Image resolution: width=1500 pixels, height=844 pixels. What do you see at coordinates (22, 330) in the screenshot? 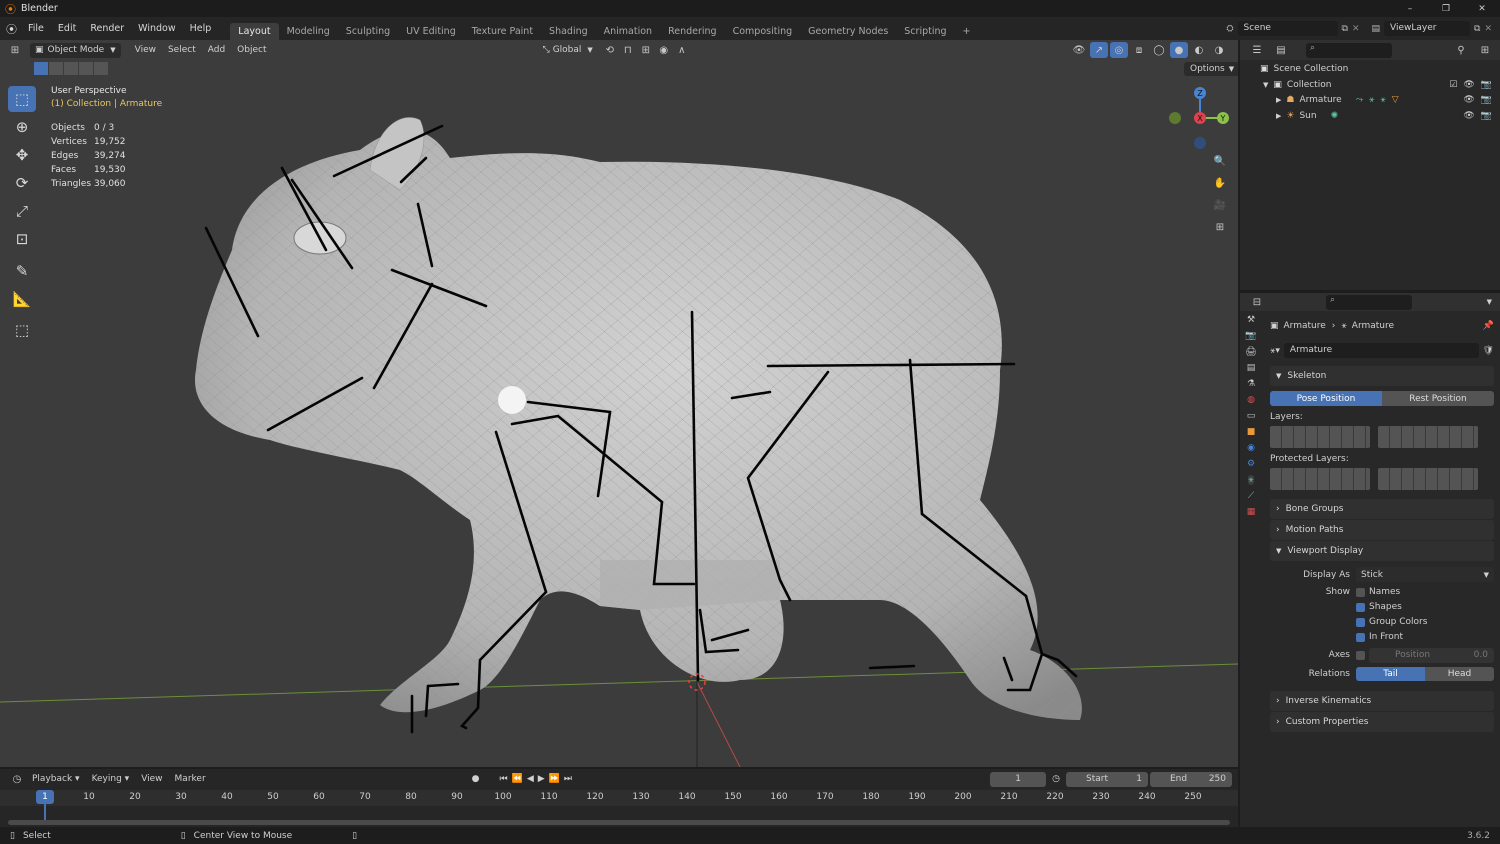
I see `add-cube-tool-icon: ⬚` at bounding box center [22, 330].